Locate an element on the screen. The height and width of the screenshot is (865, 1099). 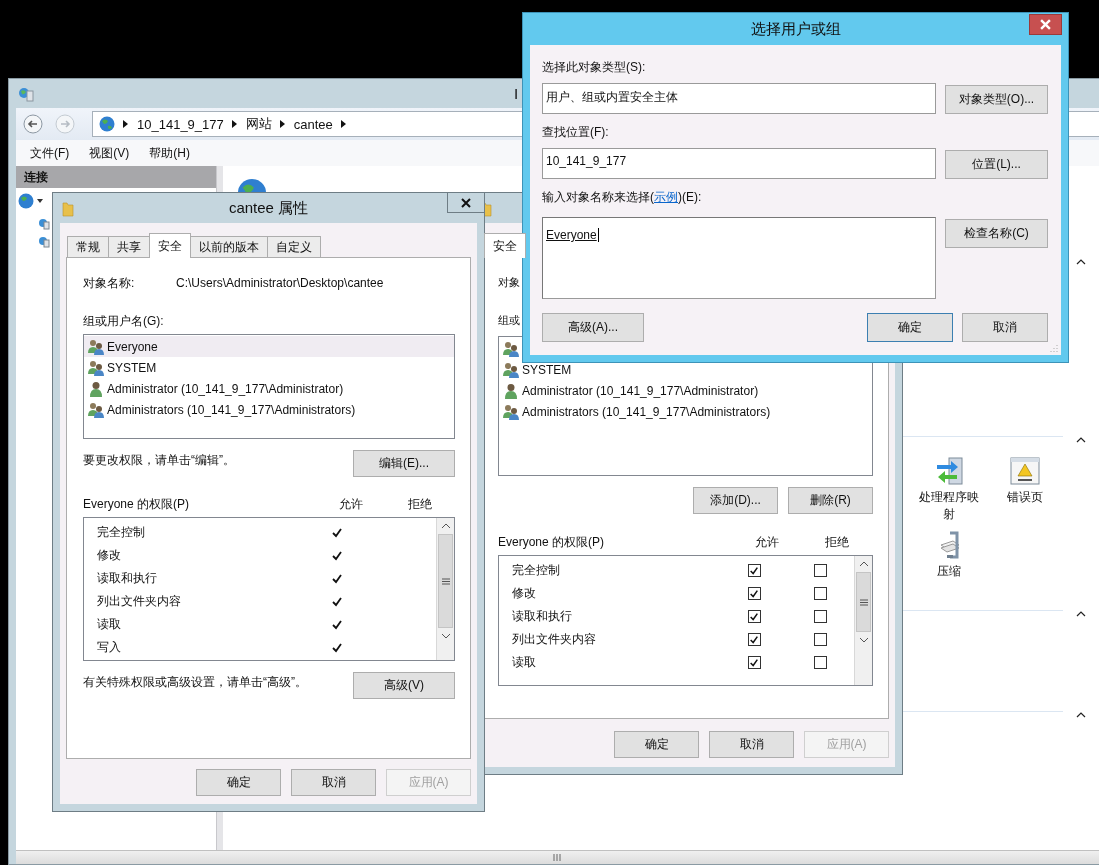
user-name: Everyone is located at coordinates (132, 346).